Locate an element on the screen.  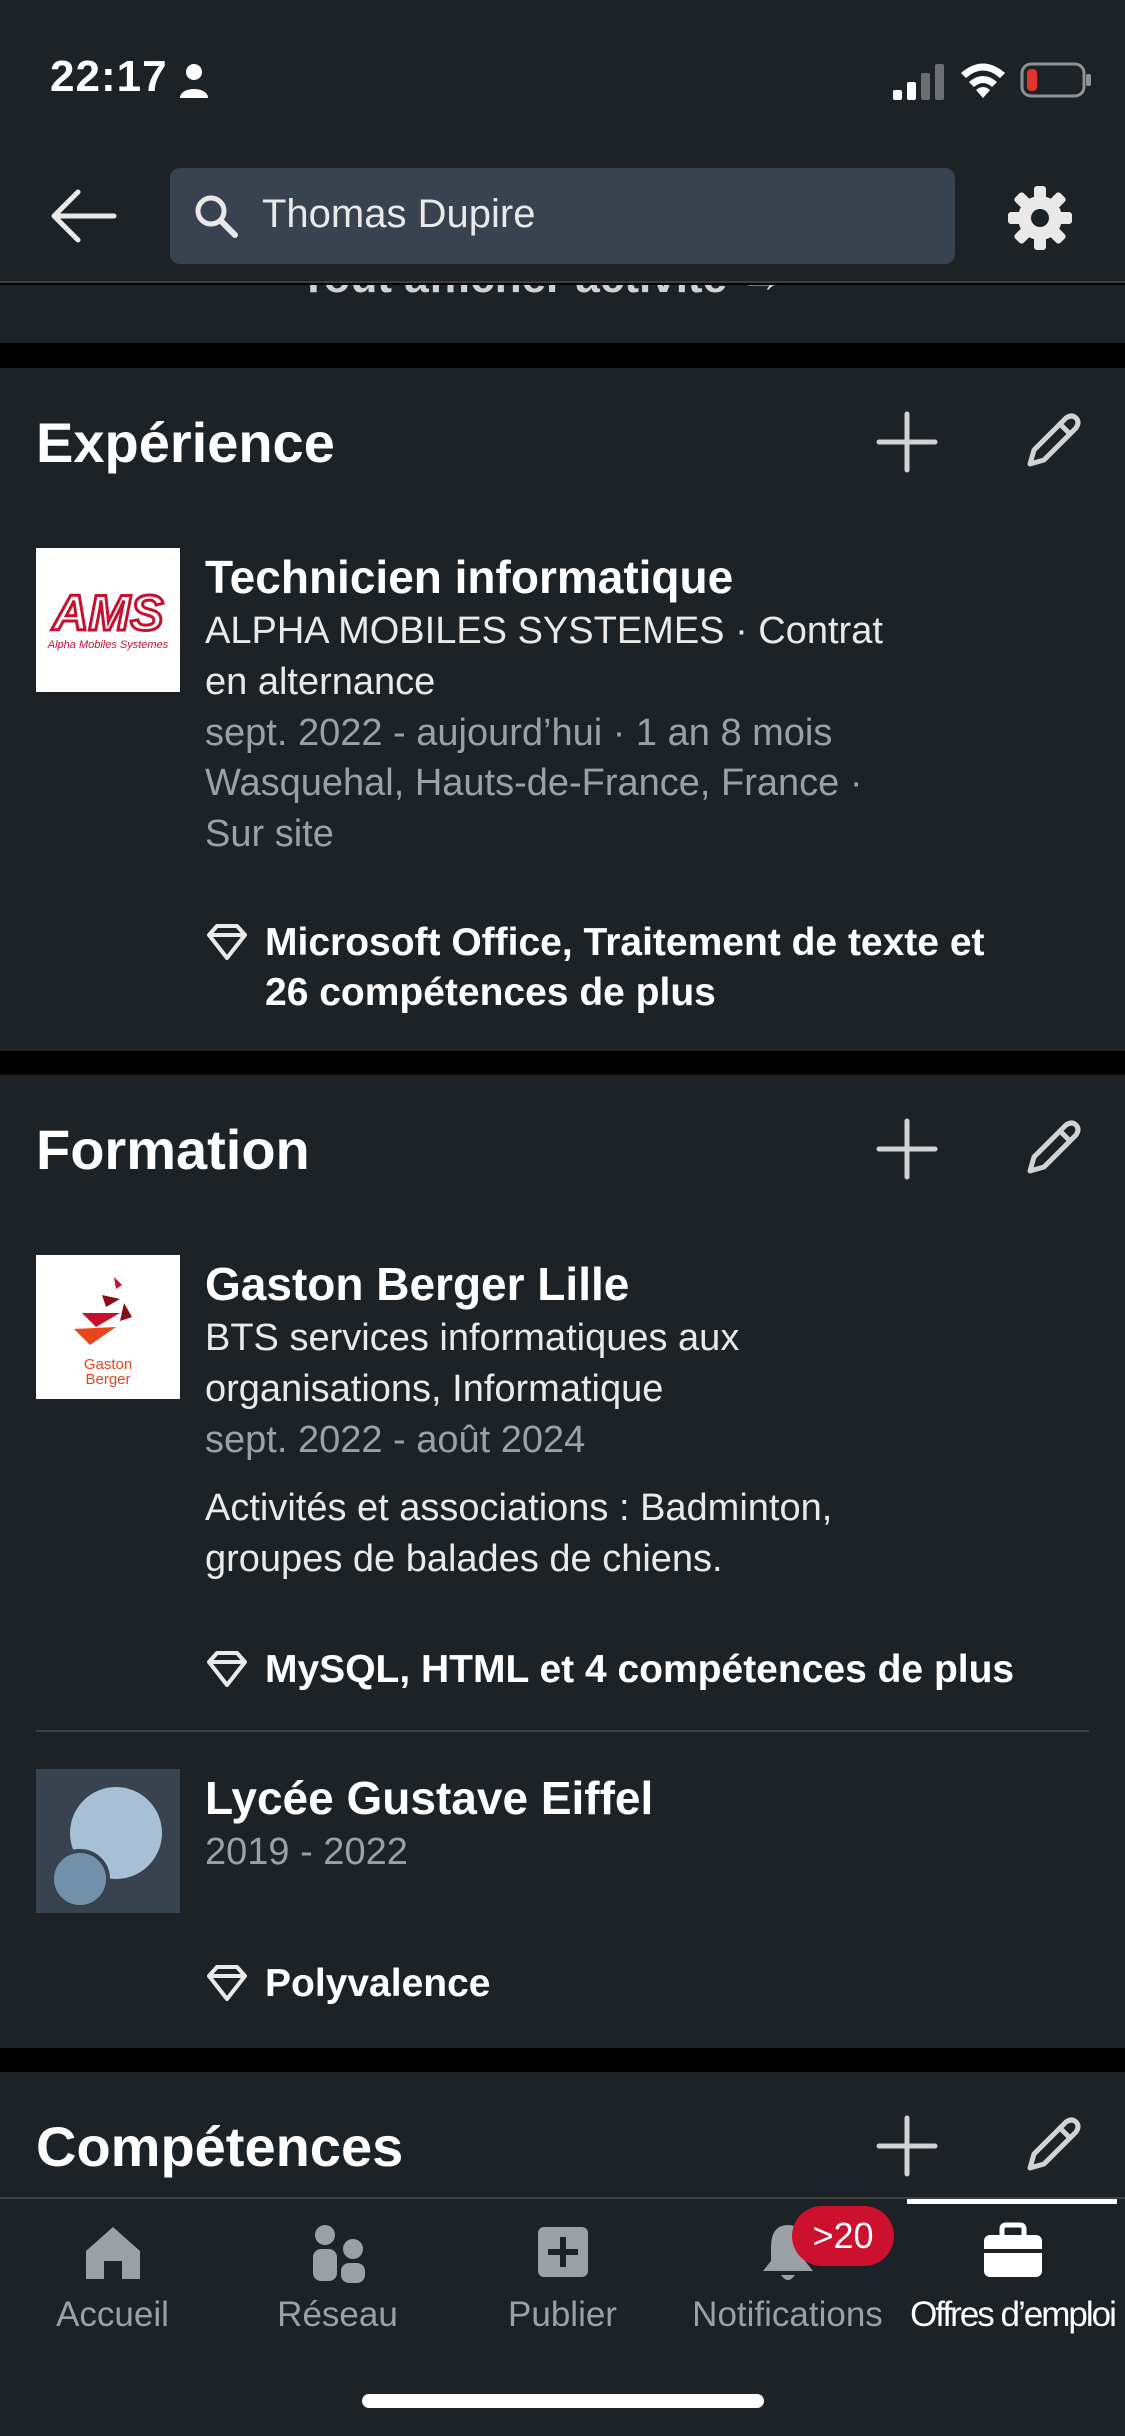
add-experience-icon is located at coordinates (907, 442).